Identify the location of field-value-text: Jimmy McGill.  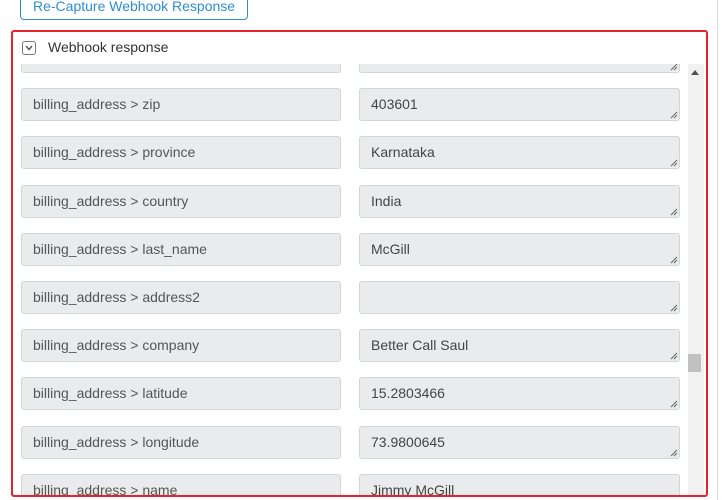
(413, 489).